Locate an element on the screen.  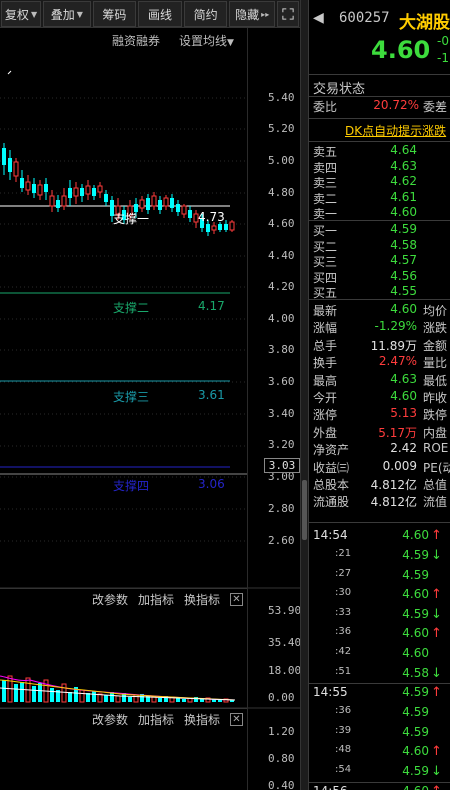
tick-row: :21 4.59 ↓ is located at coordinates (379, 557).